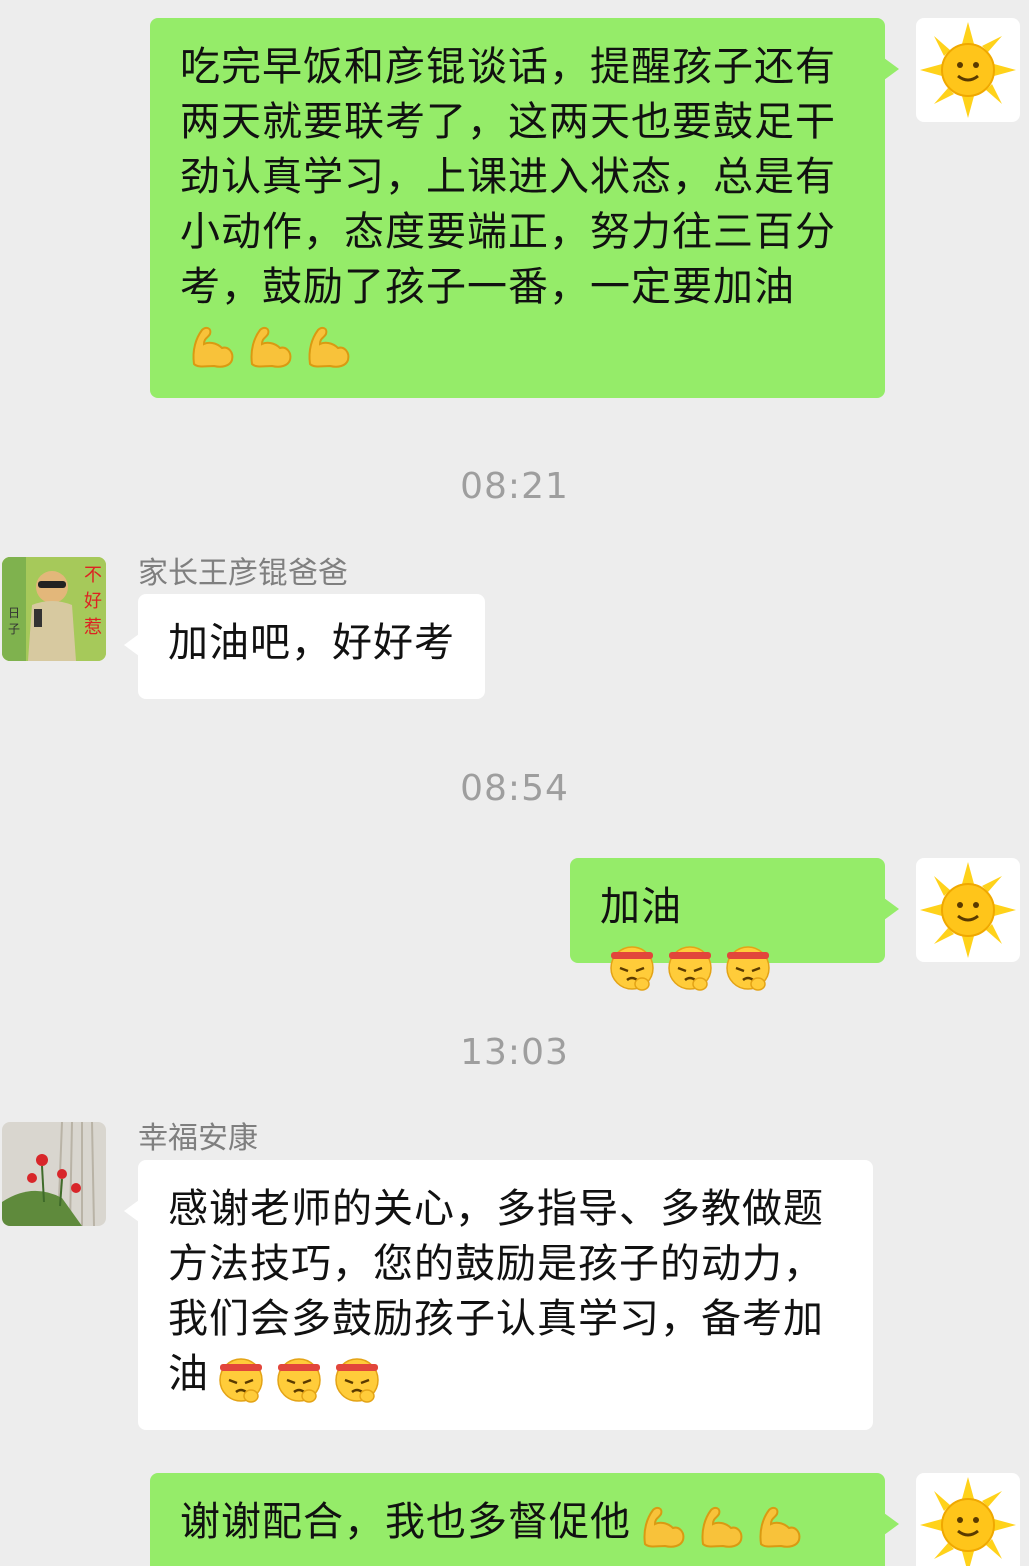  I want to click on avatar-caption: 惹, so click(93, 627).